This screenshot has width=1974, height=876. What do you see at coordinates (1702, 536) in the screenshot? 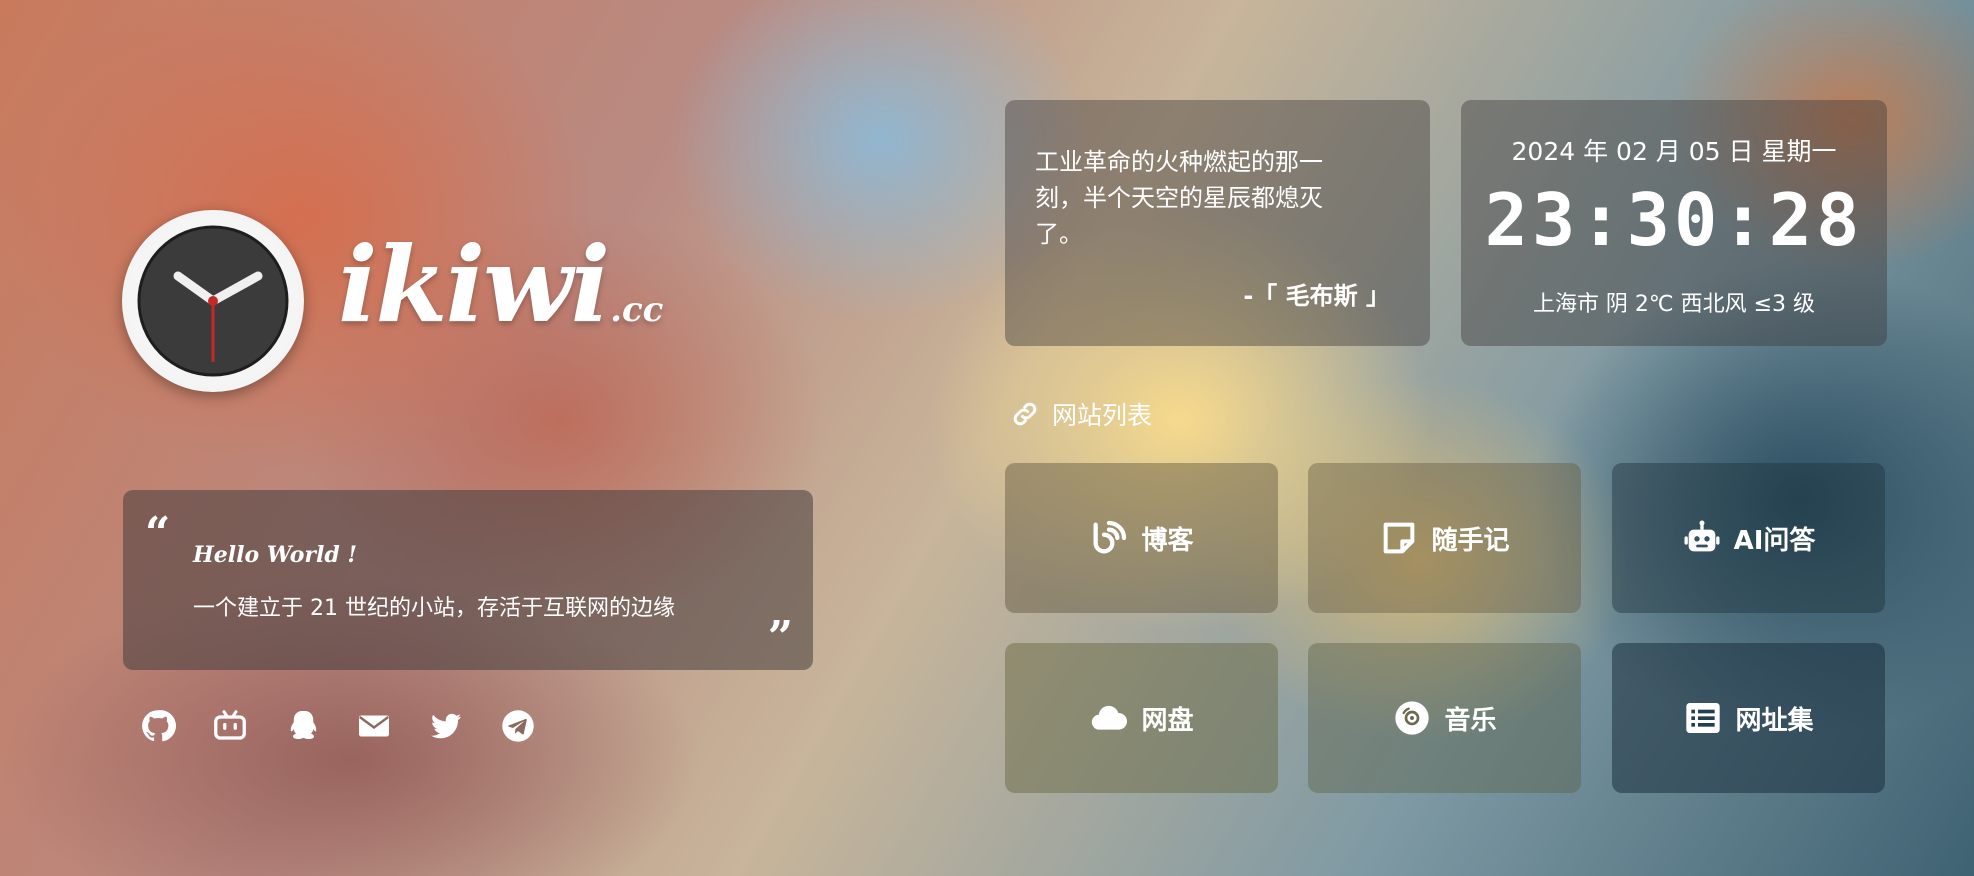
I see `robot-icon` at bounding box center [1702, 536].